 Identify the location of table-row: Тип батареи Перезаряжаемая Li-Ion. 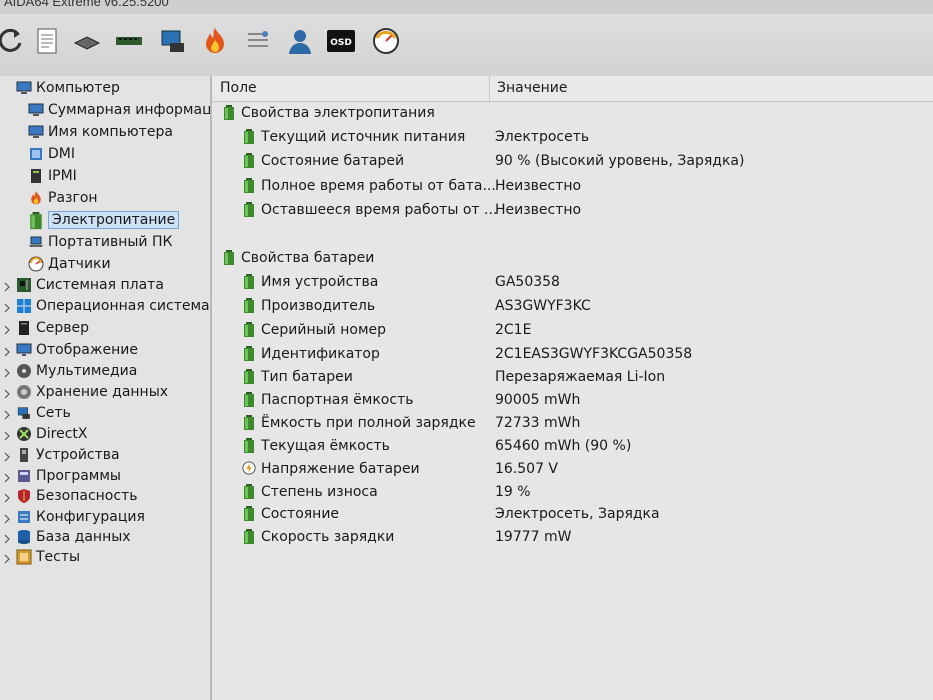
(572, 380).